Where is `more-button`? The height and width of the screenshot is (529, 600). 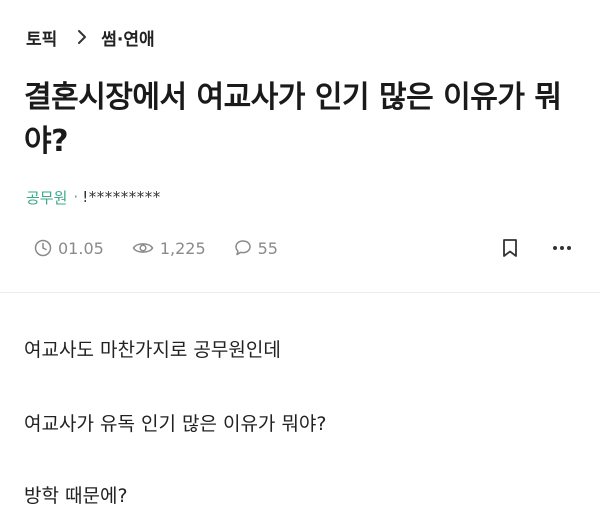
more-button is located at coordinates (562, 248).